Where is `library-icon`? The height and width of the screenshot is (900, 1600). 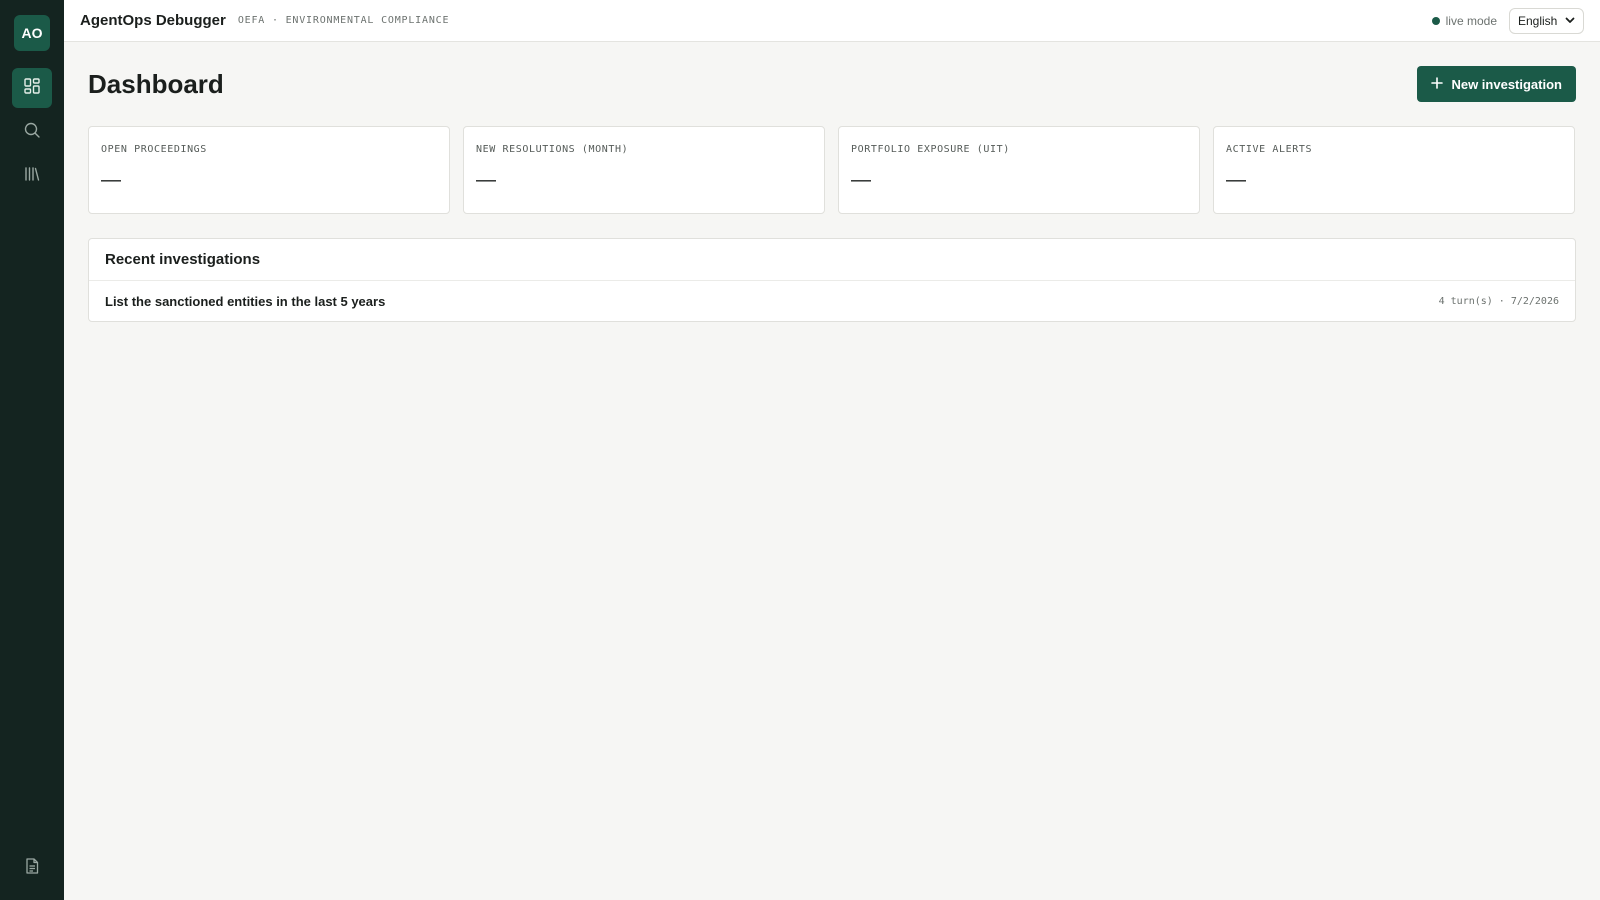 library-icon is located at coordinates (32, 176).